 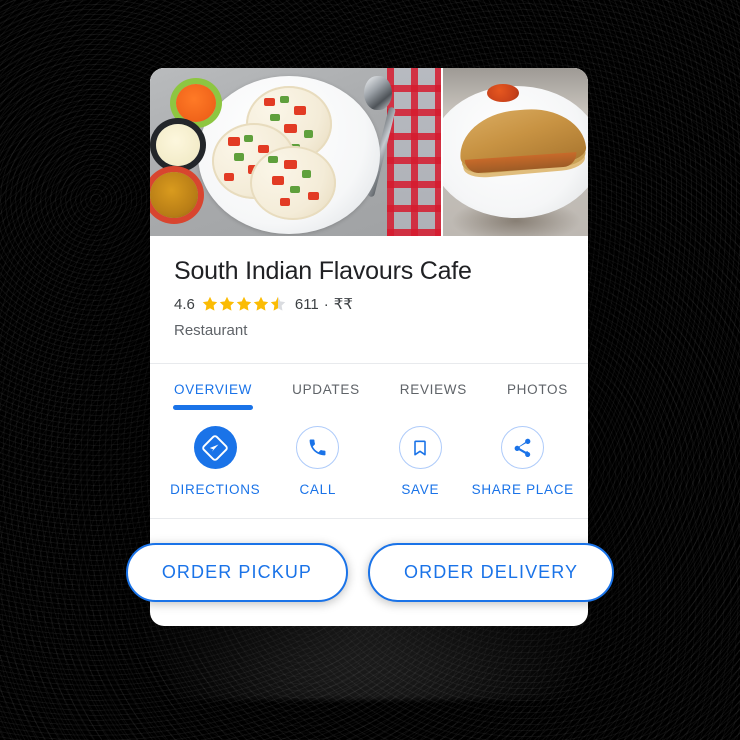 What do you see at coordinates (414, 152) in the screenshot?
I see `checked-napkin` at bounding box center [414, 152].